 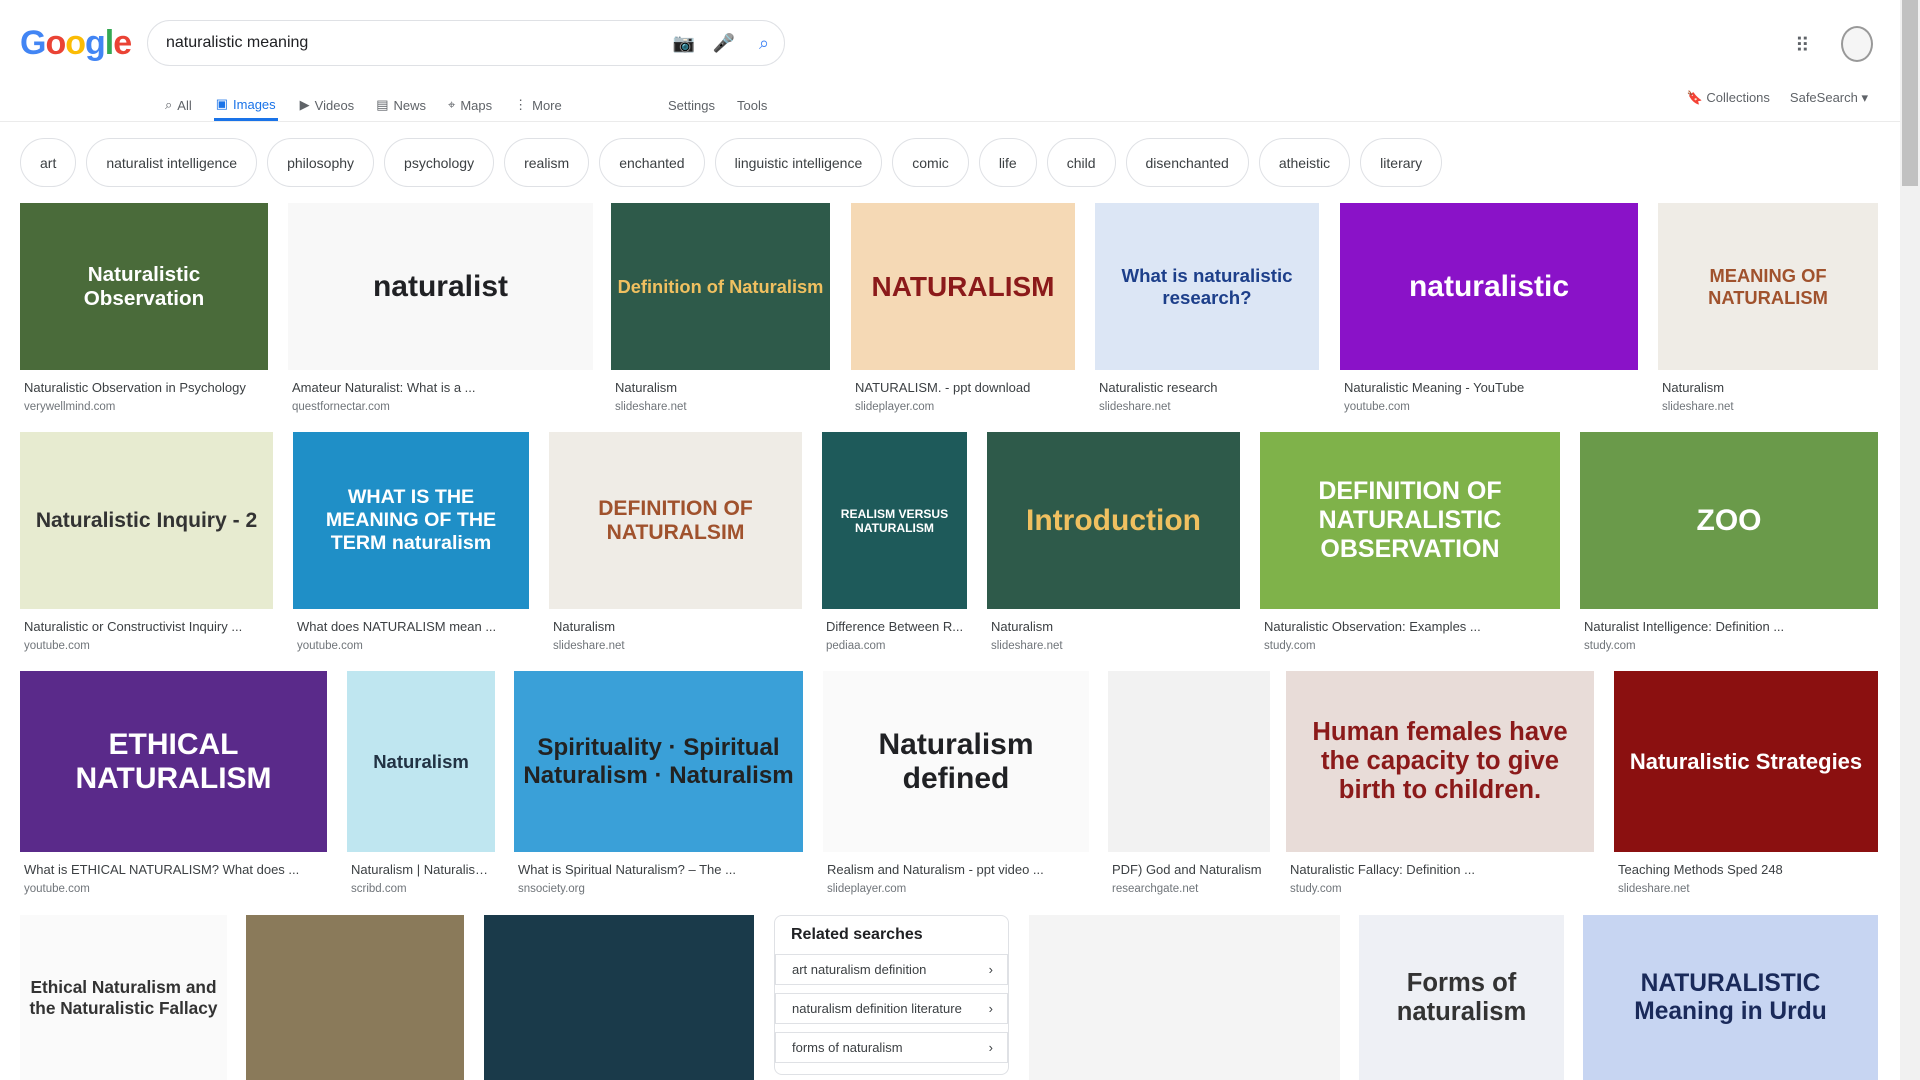 What do you see at coordinates (1007, 162) in the screenshot?
I see `chip: life` at bounding box center [1007, 162].